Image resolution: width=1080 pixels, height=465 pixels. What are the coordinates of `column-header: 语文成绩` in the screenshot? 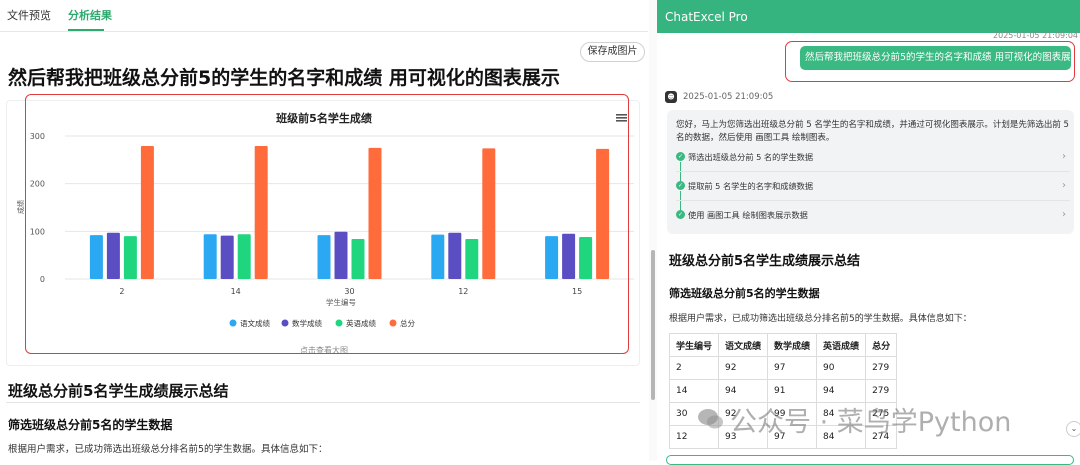 It's located at (743, 345).